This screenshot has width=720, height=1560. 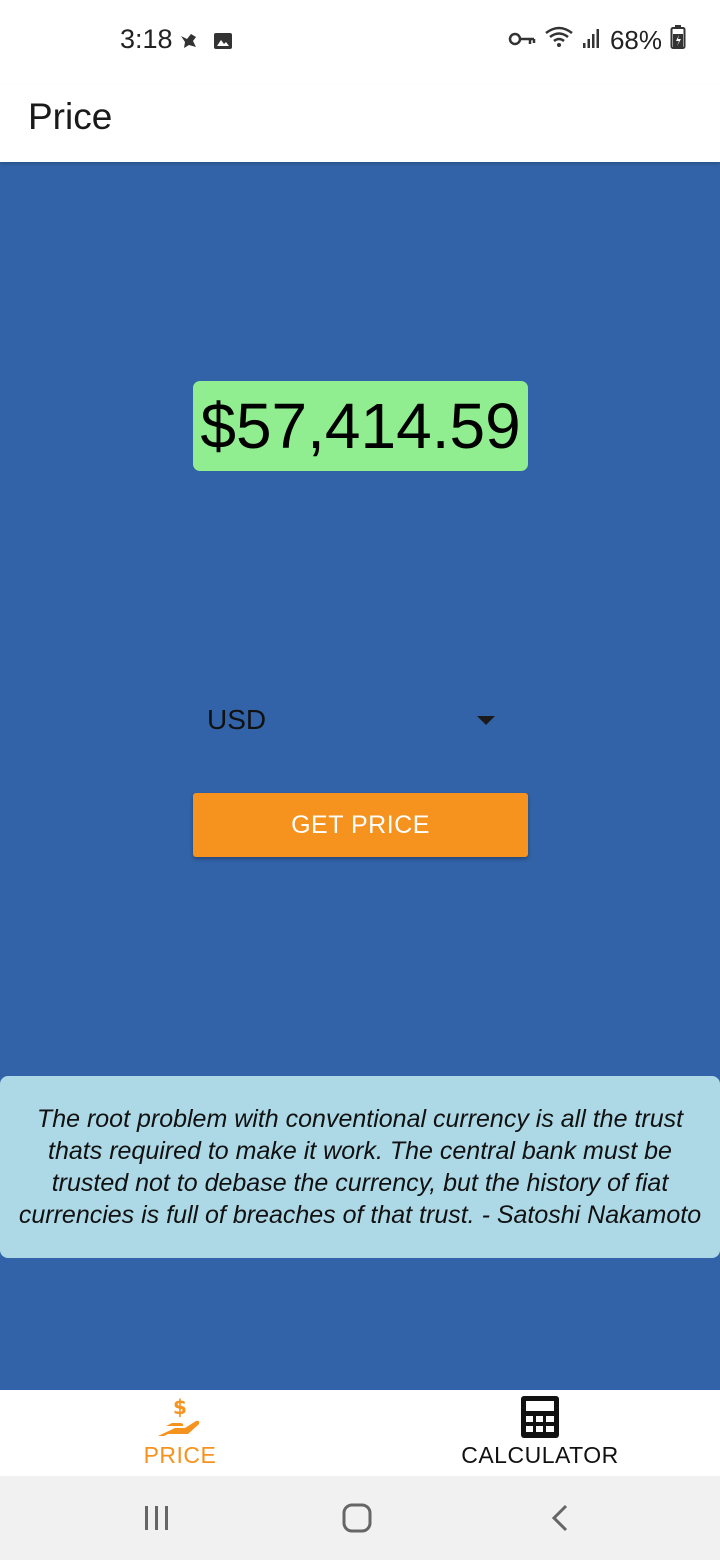 What do you see at coordinates (559, 40) in the screenshot?
I see `wifi-icon` at bounding box center [559, 40].